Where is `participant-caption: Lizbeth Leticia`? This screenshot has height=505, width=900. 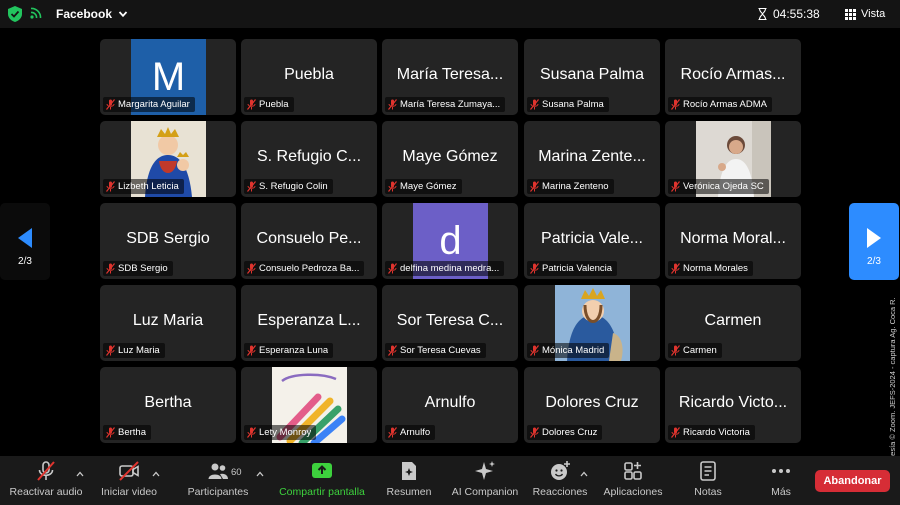
participant-caption: Lizbeth Leticia is located at coordinates (143, 186).